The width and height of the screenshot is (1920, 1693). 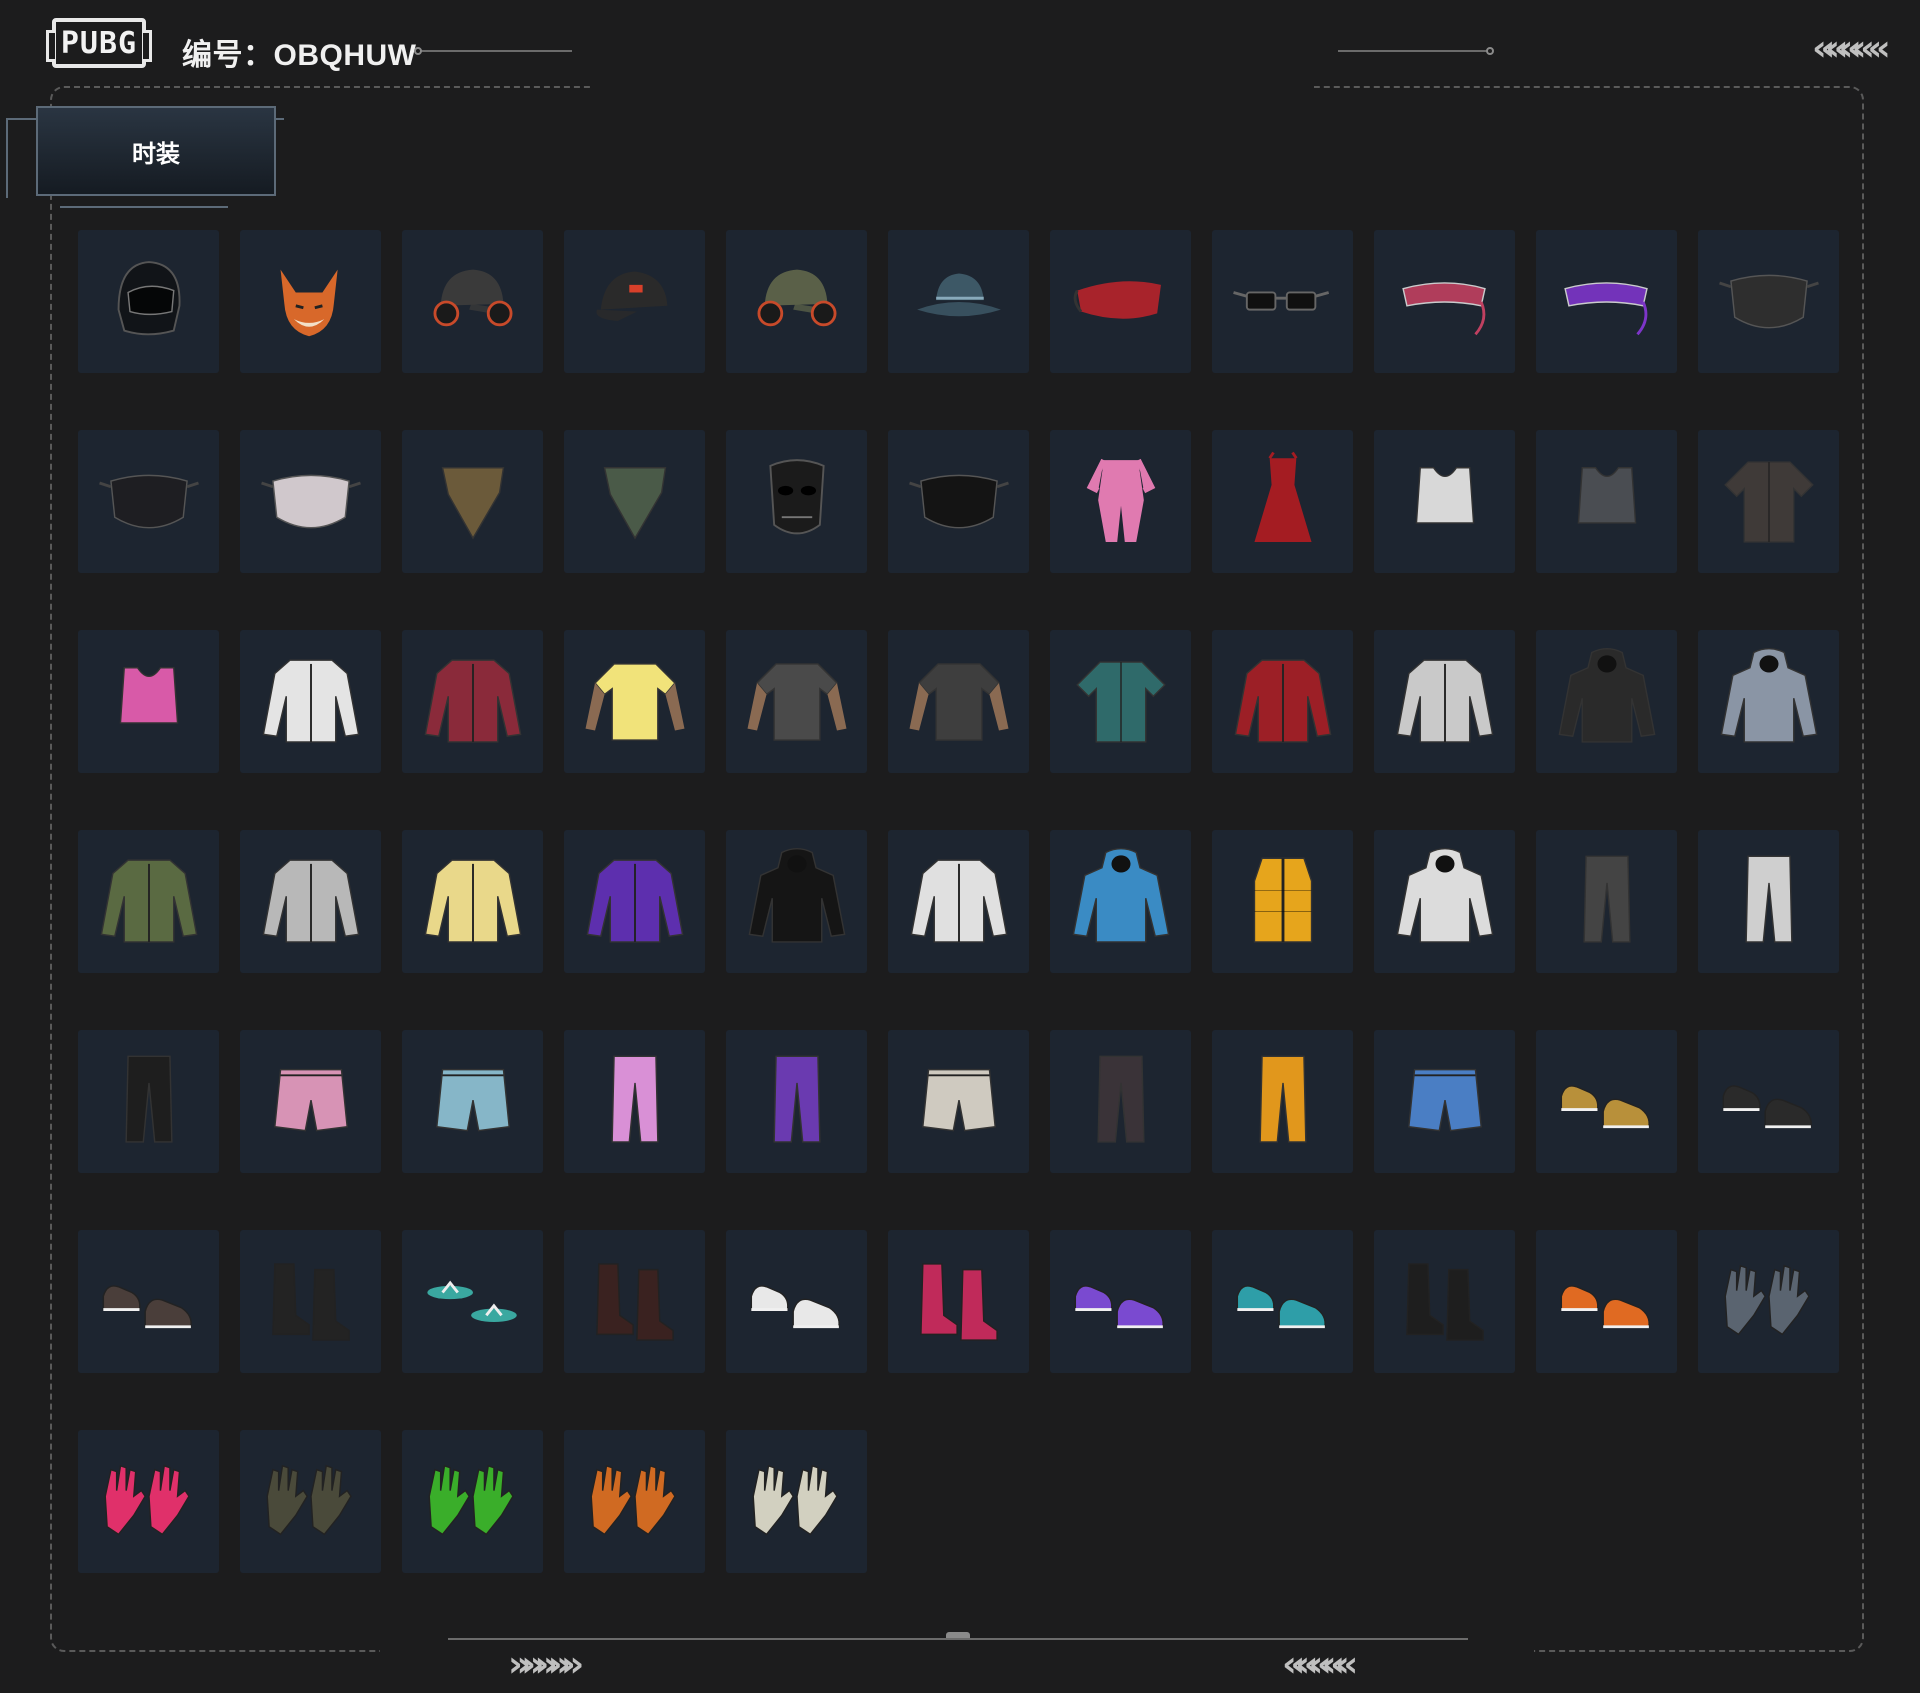 What do you see at coordinates (634, 701) in the screenshot?
I see `item-slot-yellow-sleeve-tee` at bounding box center [634, 701].